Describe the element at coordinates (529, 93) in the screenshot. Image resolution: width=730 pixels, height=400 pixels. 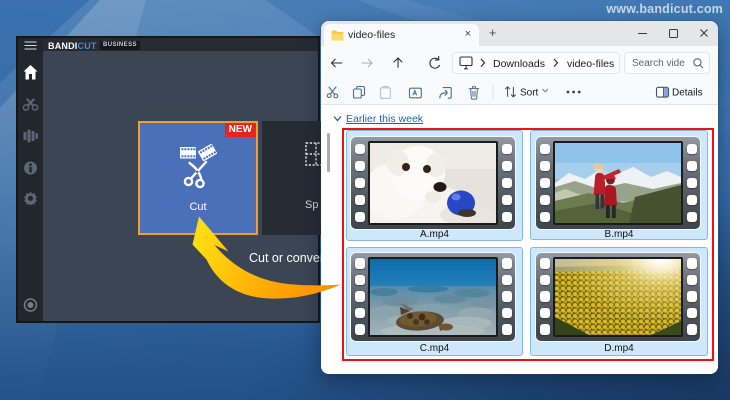
I see `svg-text: Sort` at that location.